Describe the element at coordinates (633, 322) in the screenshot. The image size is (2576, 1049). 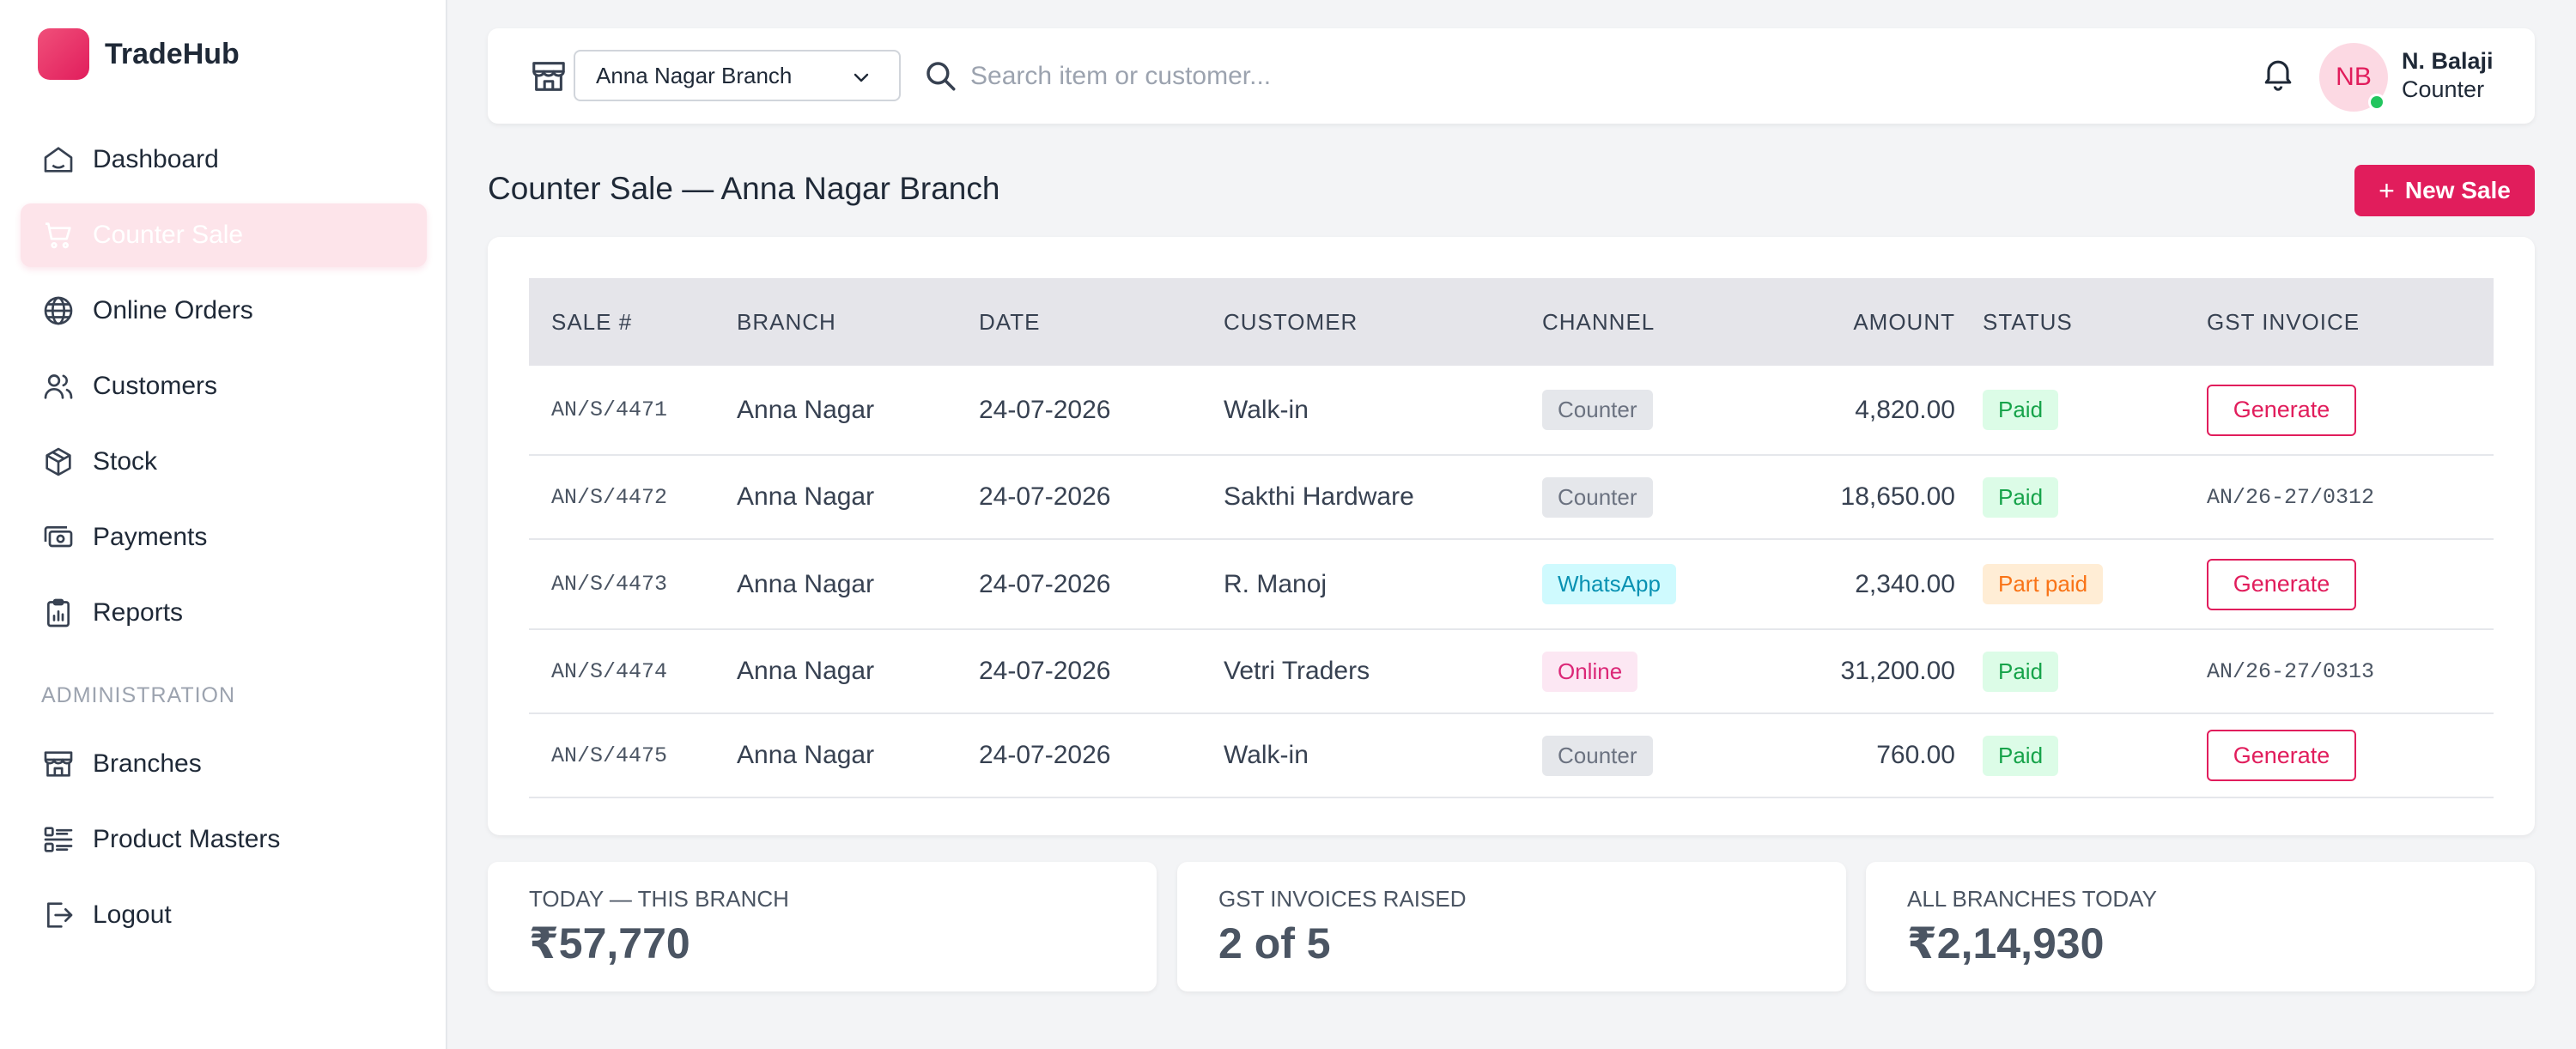
I see `column-header: SALE #` at that location.